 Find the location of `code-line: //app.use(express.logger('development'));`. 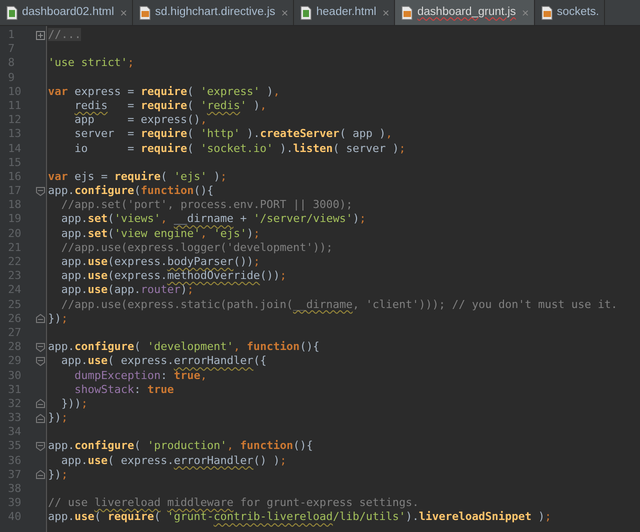

code-line: //app.use(express.logger('development')); is located at coordinates (197, 247).